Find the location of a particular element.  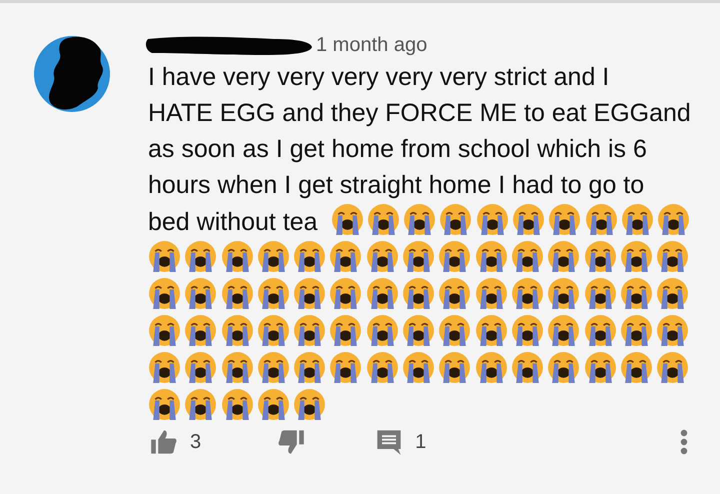

comment-text-line: as soon as I get home from school which is 6 is located at coordinates (397, 149).